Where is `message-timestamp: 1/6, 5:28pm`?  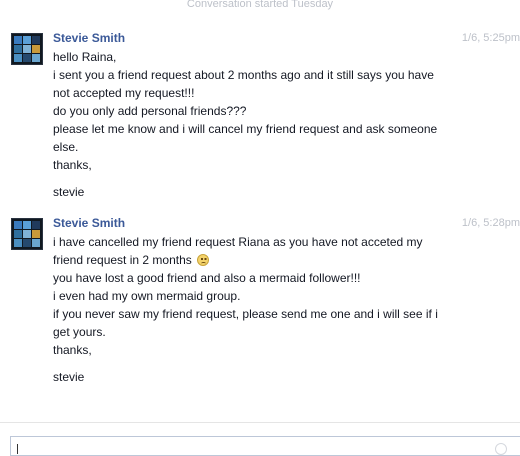
message-timestamp: 1/6, 5:28pm is located at coordinates (490, 223).